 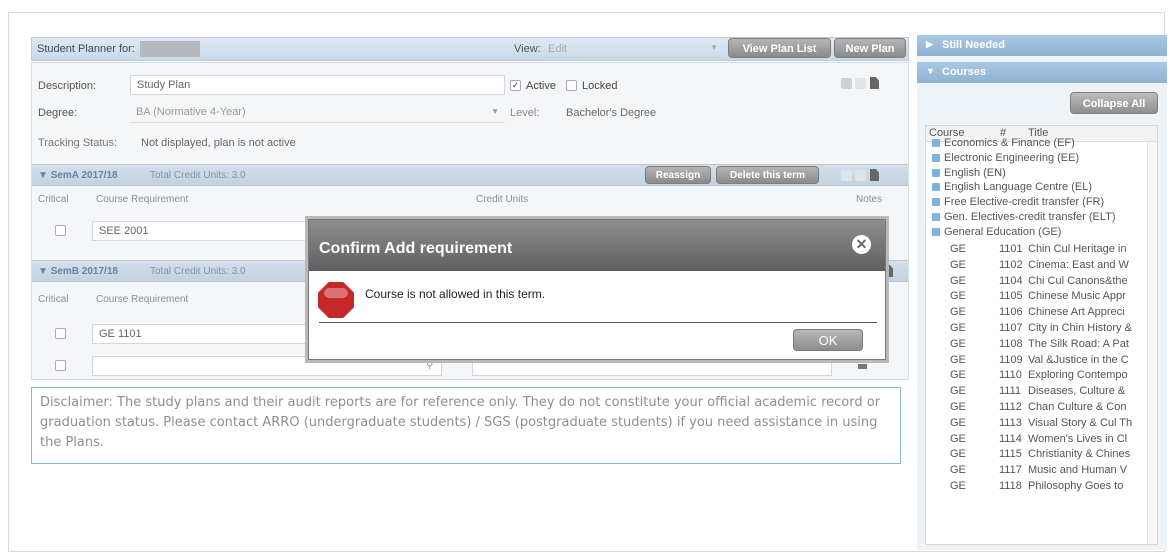 What do you see at coordinates (1011, 296) in the screenshot?
I see `course-number: 1105` at bounding box center [1011, 296].